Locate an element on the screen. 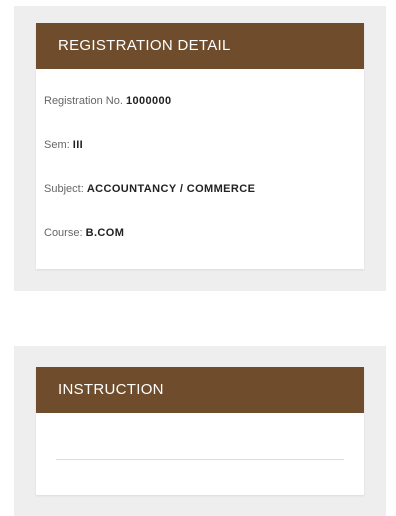 The width and height of the screenshot is (396, 516). subject-label: Subject: is located at coordinates (64, 189).